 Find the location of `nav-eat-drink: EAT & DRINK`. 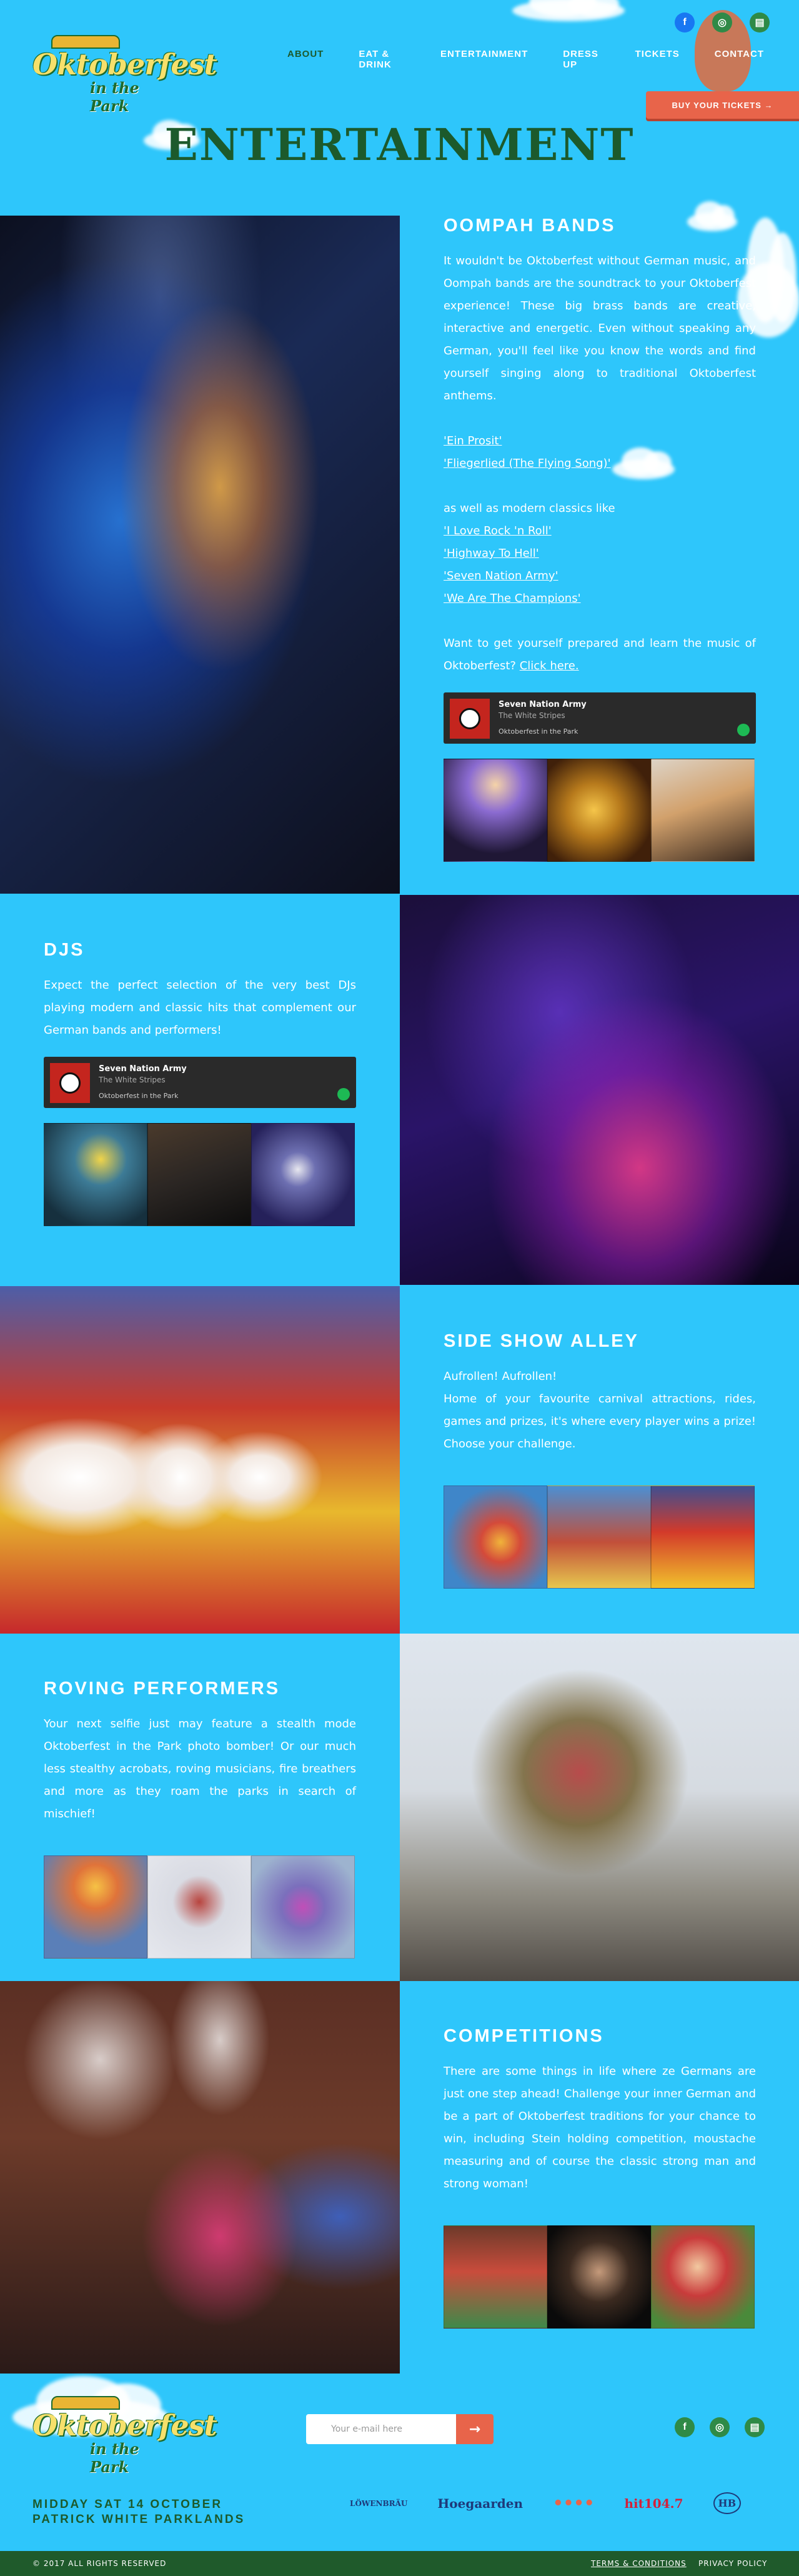

nav-eat-drink: EAT & DRINK is located at coordinates (382, 59).